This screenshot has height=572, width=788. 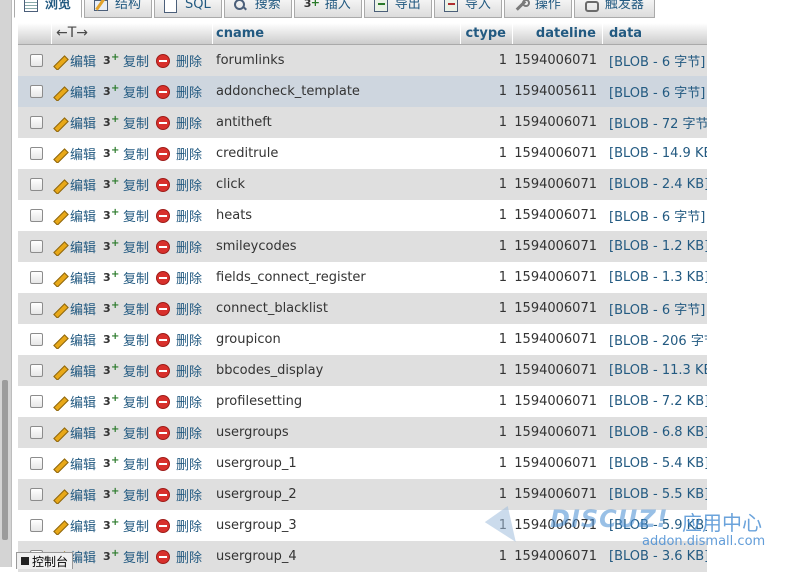 I want to click on cell-data-blob: [BLOB - 1.3 KB], so click(x=655, y=277).